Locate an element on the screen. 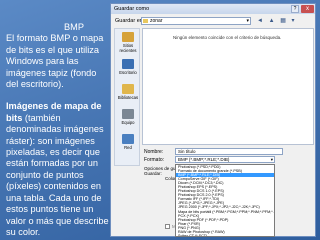 The image size is (320, 240). slide-title: BMP is located at coordinates (74, 27).